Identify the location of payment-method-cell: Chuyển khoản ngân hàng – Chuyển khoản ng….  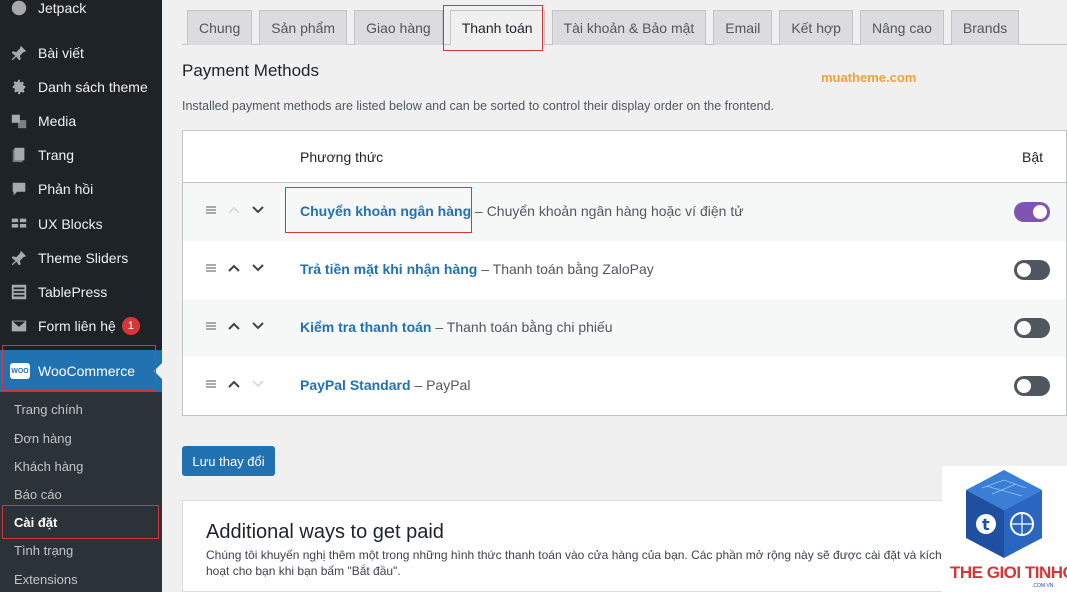
(522, 211).